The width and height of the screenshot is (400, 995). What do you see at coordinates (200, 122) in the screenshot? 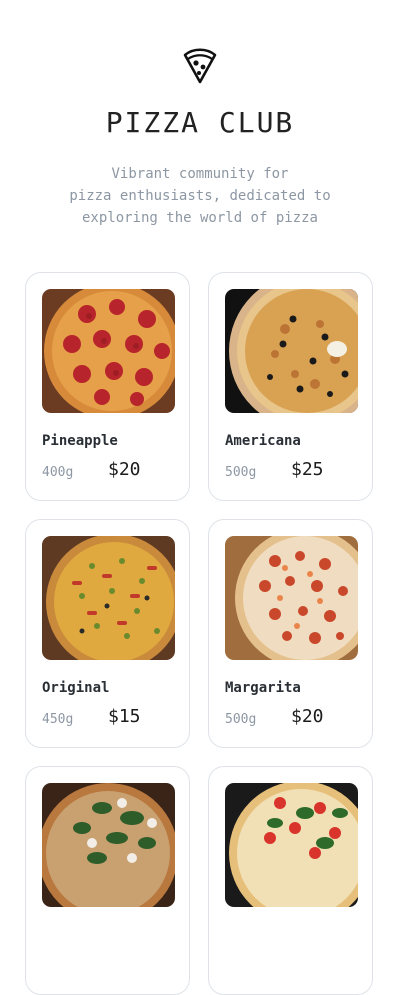
I see `page-title: PIZZA CLUB` at bounding box center [200, 122].